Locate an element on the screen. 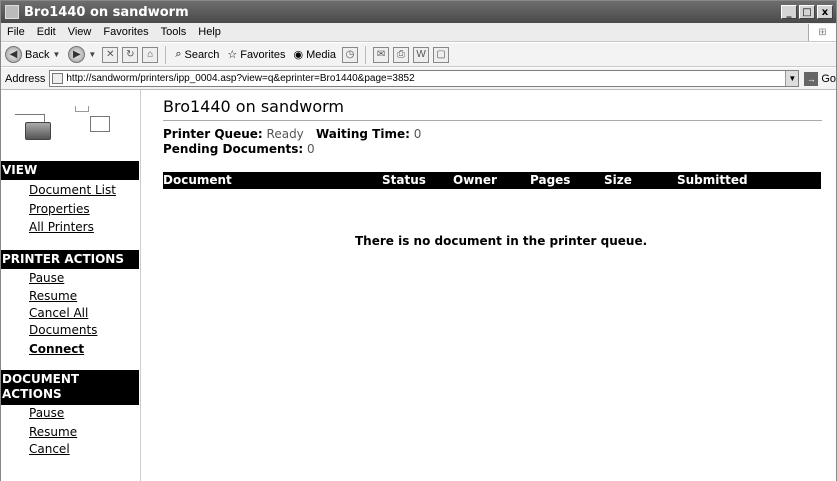 This screenshot has width=837, height=481. search-button: ⌕ Search is located at coordinates (197, 54).